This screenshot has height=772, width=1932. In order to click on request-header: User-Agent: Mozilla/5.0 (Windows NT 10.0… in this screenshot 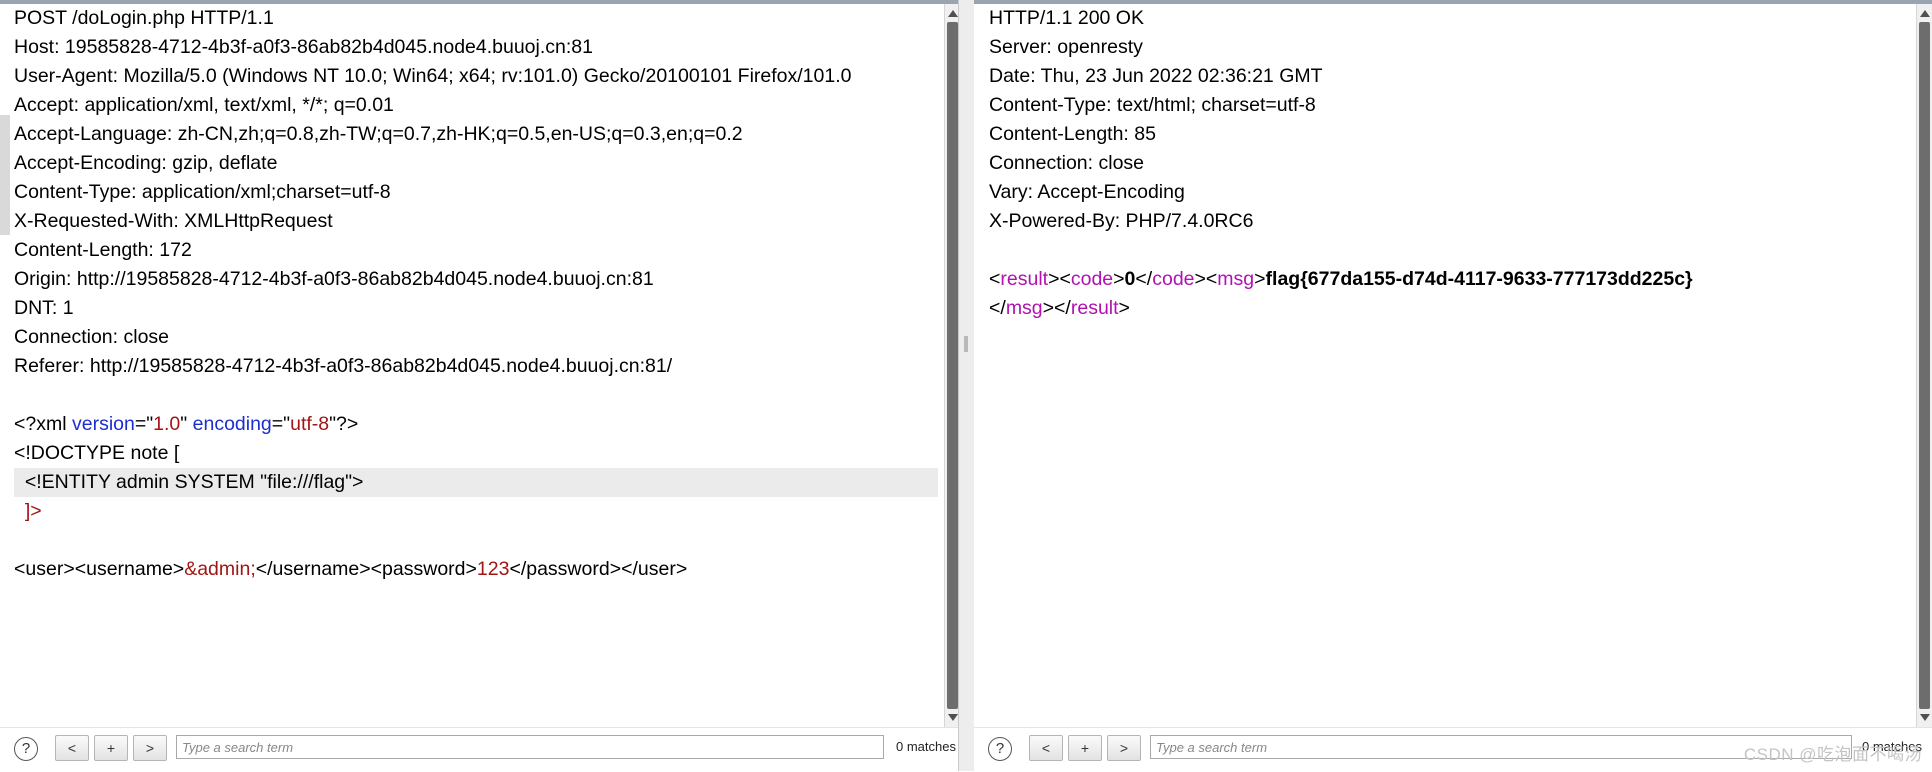, I will do `click(433, 76)`.